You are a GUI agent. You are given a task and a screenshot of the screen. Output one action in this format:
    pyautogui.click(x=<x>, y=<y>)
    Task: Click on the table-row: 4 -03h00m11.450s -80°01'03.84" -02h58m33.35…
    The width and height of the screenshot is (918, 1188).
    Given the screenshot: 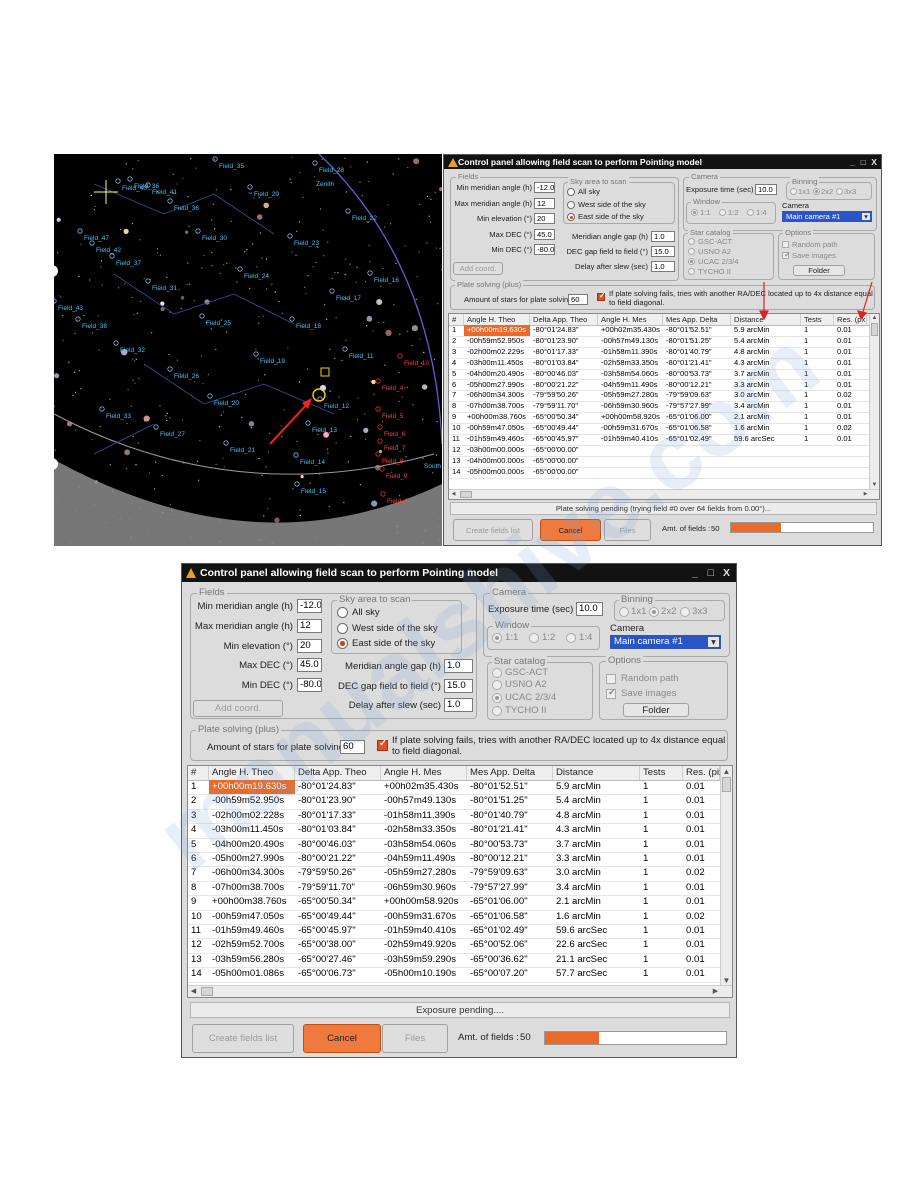 What is the action you would take?
    pyautogui.click(x=454, y=831)
    